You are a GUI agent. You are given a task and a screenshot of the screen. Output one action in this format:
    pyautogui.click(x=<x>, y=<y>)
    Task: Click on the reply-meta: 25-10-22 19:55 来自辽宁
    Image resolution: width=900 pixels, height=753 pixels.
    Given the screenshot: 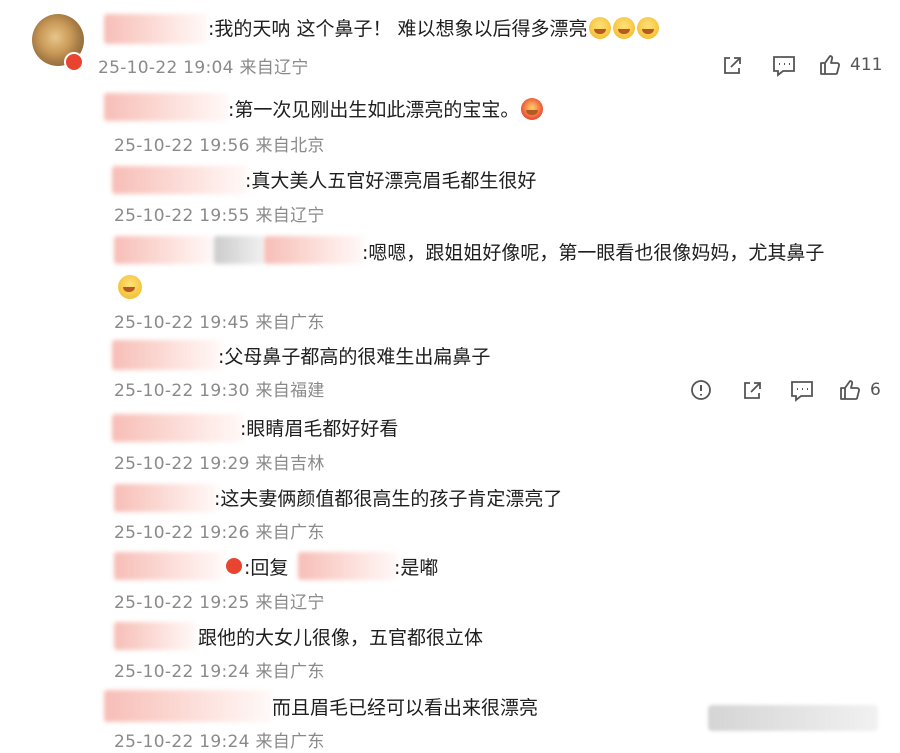 What is the action you would take?
    pyautogui.click(x=219, y=216)
    